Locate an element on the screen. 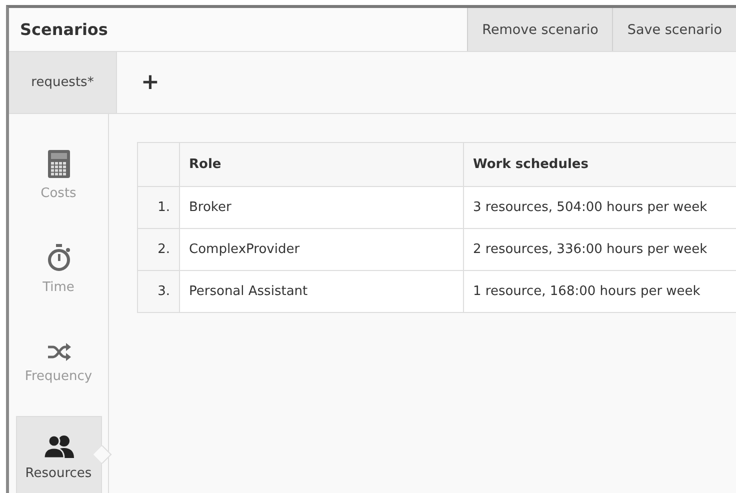  table-cell: ComplexProvider is located at coordinates (322, 249).